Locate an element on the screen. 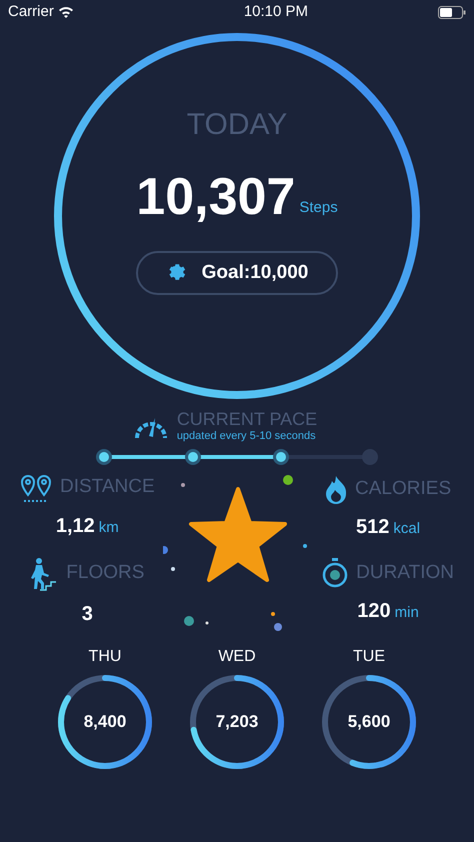 This screenshot has width=474, height=842. goal-button: Goal:10,000 is located at coordinates (237, 273).